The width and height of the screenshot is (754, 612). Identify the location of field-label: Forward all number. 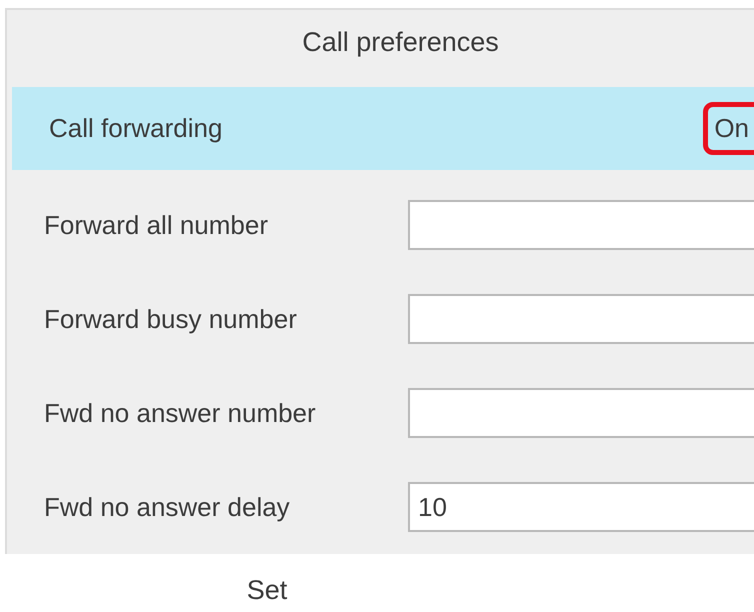
(156, 225).